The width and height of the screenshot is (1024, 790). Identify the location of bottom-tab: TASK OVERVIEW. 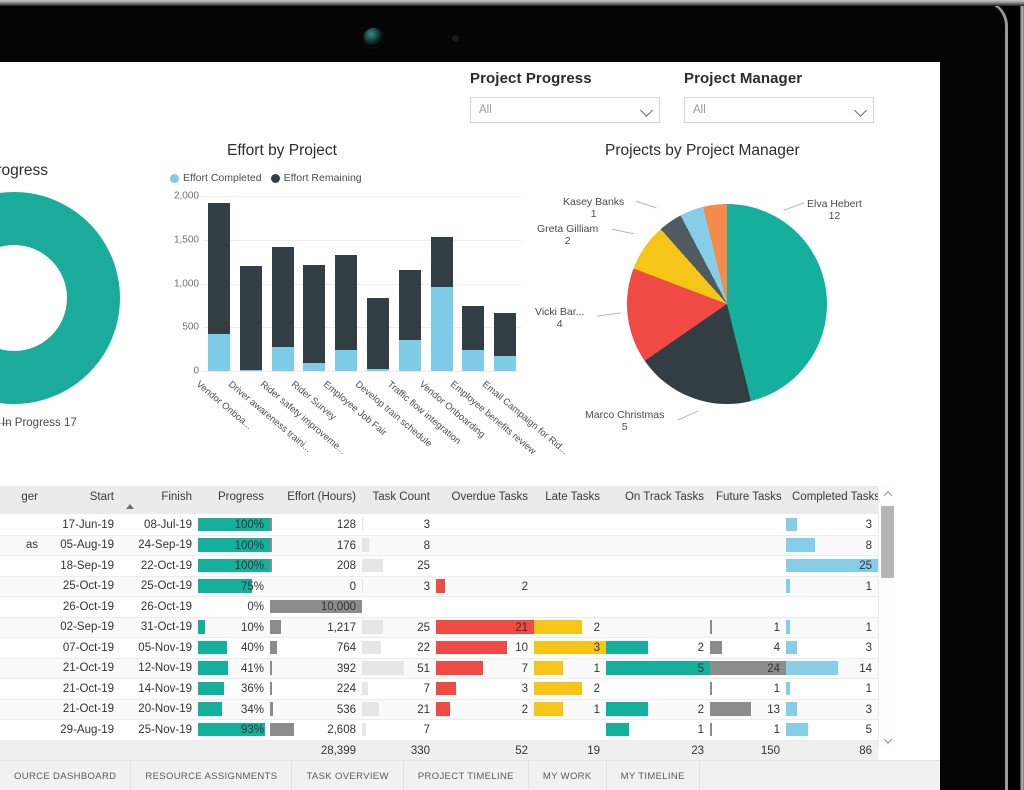
(348, 775).